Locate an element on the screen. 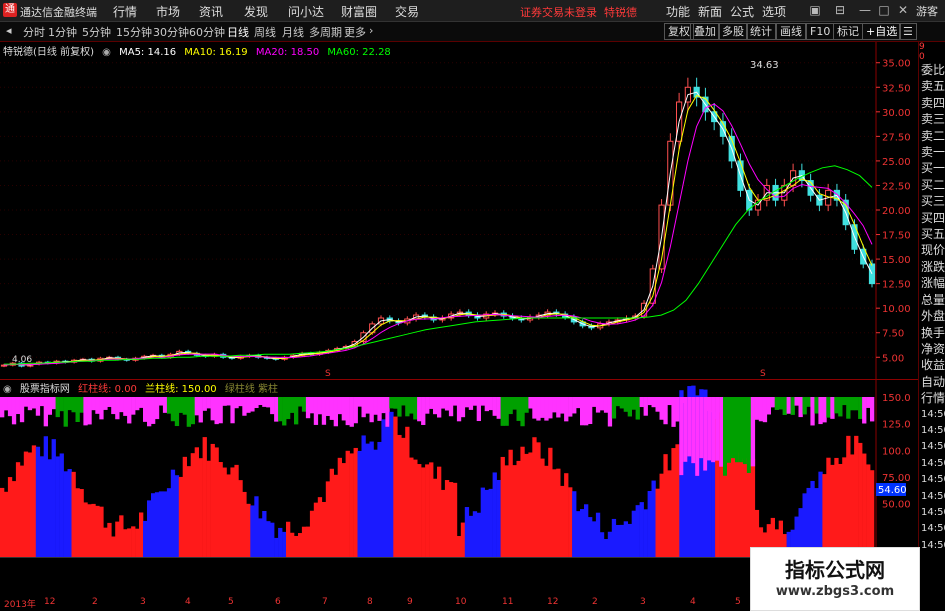 This screenshot has width=945, height=611. period-monthly: 月线 is located at coordinates (293, 32).